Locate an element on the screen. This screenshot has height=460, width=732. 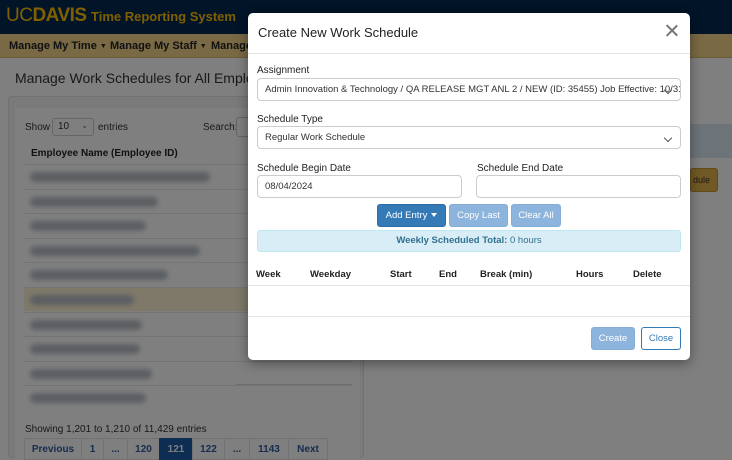
caret-down-icon is located at coordinates (434, 215).